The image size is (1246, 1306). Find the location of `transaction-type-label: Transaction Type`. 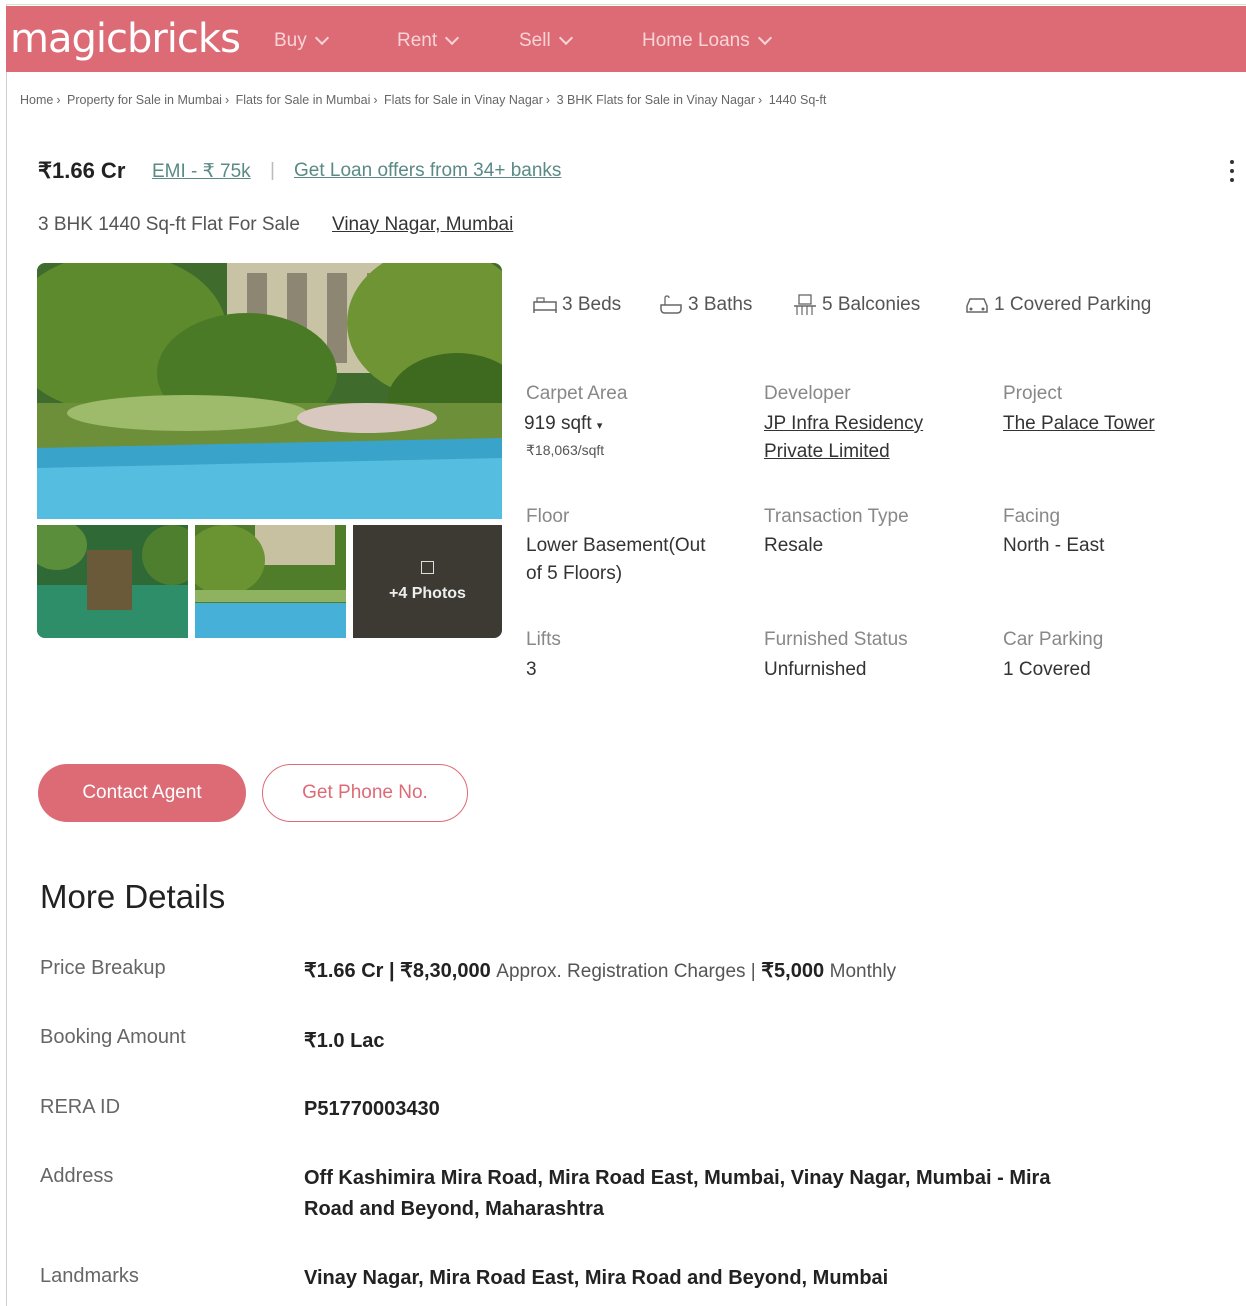

transaction-type-label: Transaction Type is located at coordinates (836, 516).